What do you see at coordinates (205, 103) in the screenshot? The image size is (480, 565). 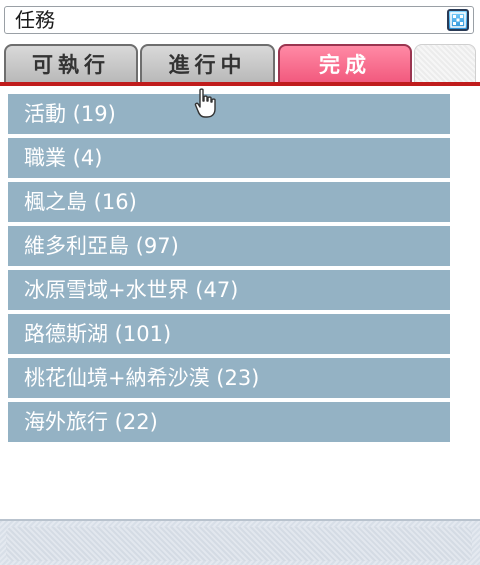 I see `hand-cursor-icon` at bounding box center [205, 103].